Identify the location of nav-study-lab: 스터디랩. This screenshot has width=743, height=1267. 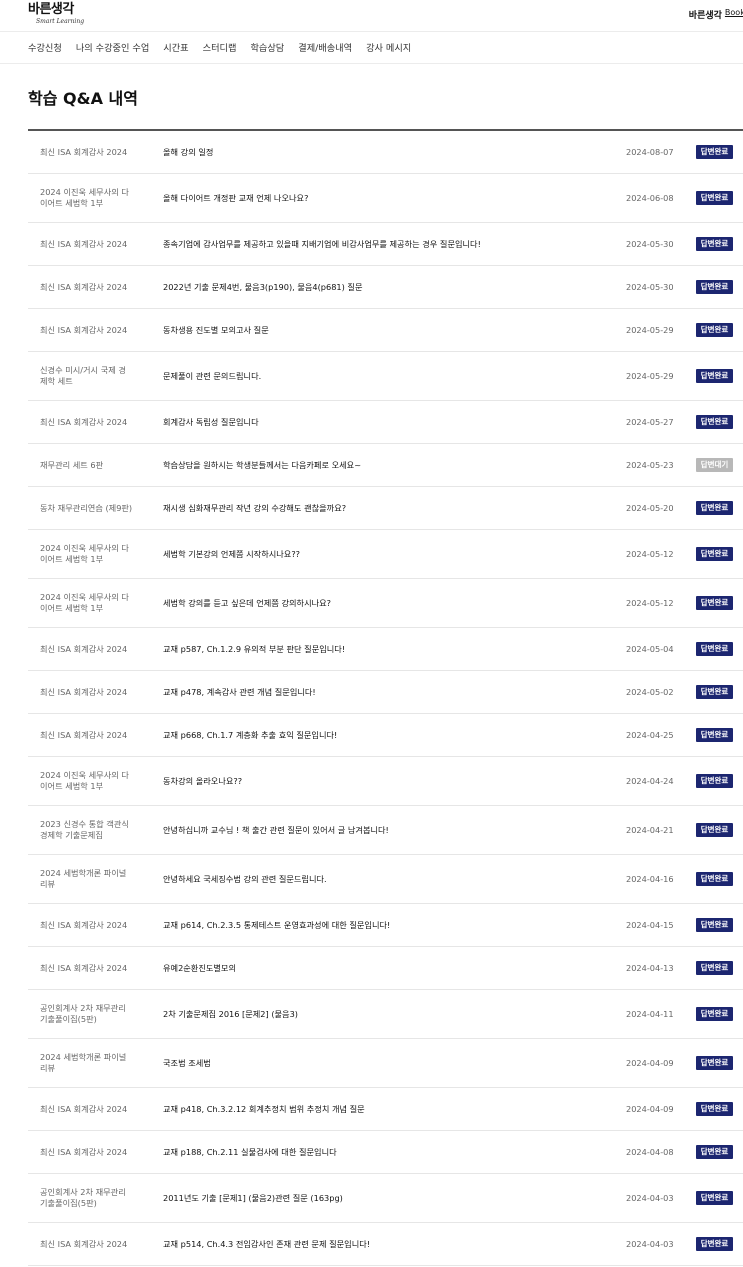
(220, 48).